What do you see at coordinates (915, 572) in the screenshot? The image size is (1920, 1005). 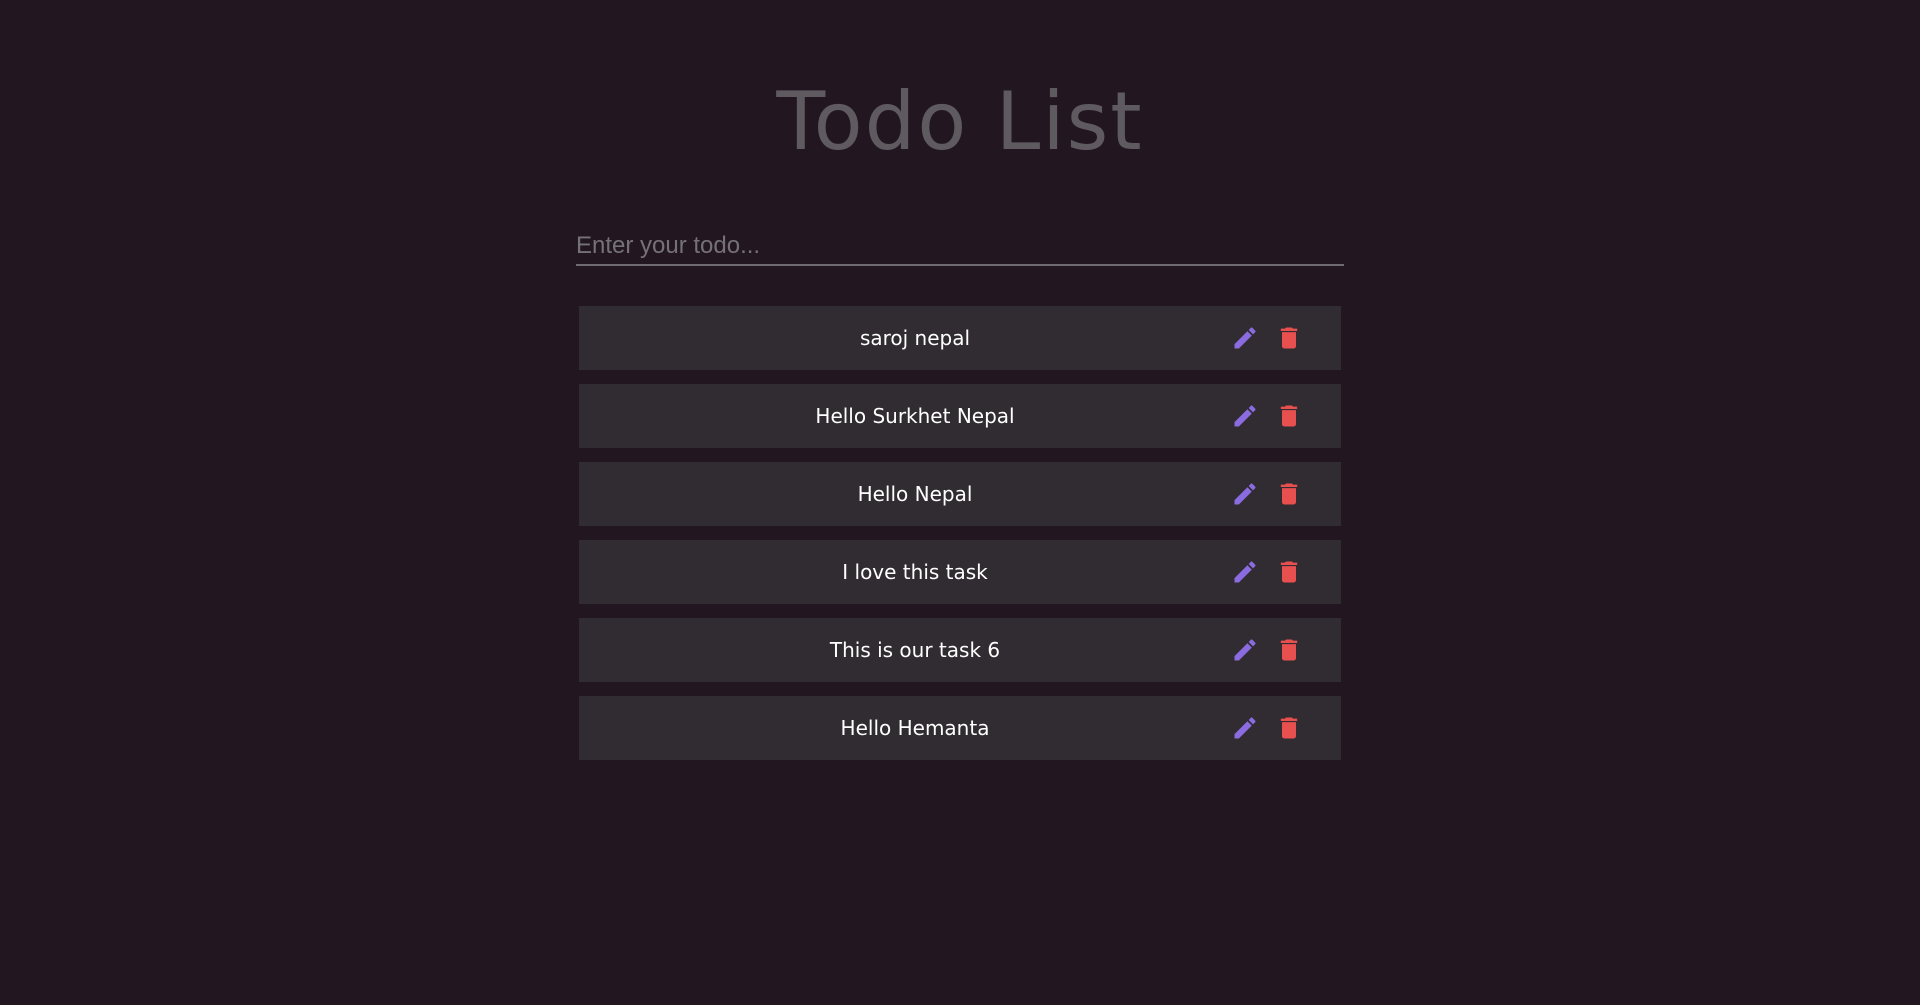 I see `todo-text: I love this task` at bounding box center [915, 572].